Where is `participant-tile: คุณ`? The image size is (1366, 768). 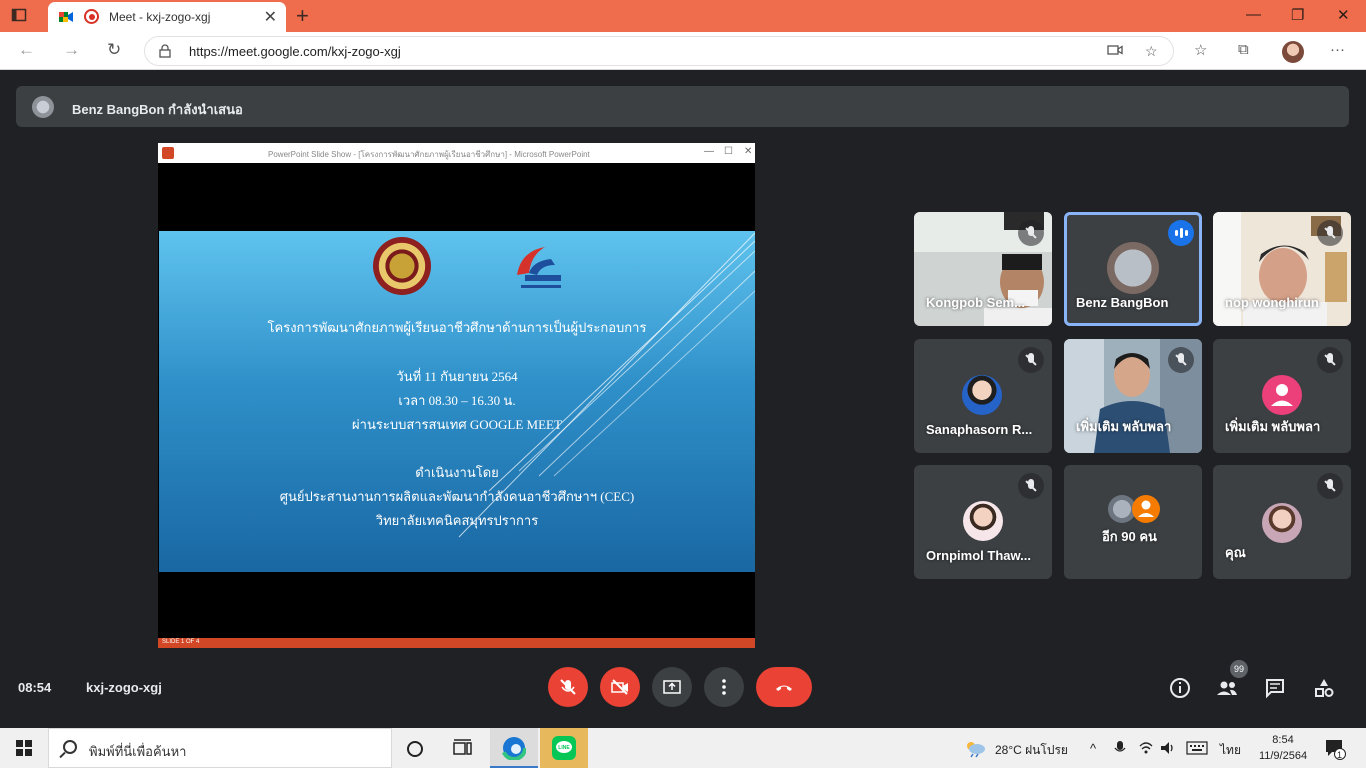
participant-tile: คุณ is located at coordinates (1282, 522).